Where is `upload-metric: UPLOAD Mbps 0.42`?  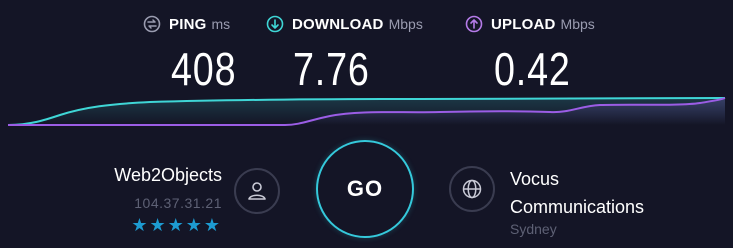 upload-metric: UPLOAD Mbps 0.42 is located at coordinates (530, 53).